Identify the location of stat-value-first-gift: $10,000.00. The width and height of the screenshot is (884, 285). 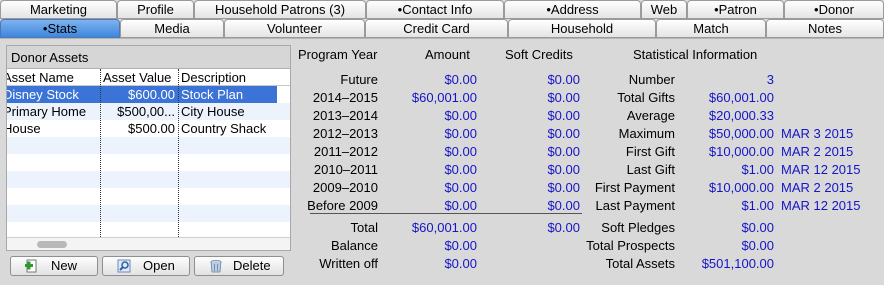
(741, 151).